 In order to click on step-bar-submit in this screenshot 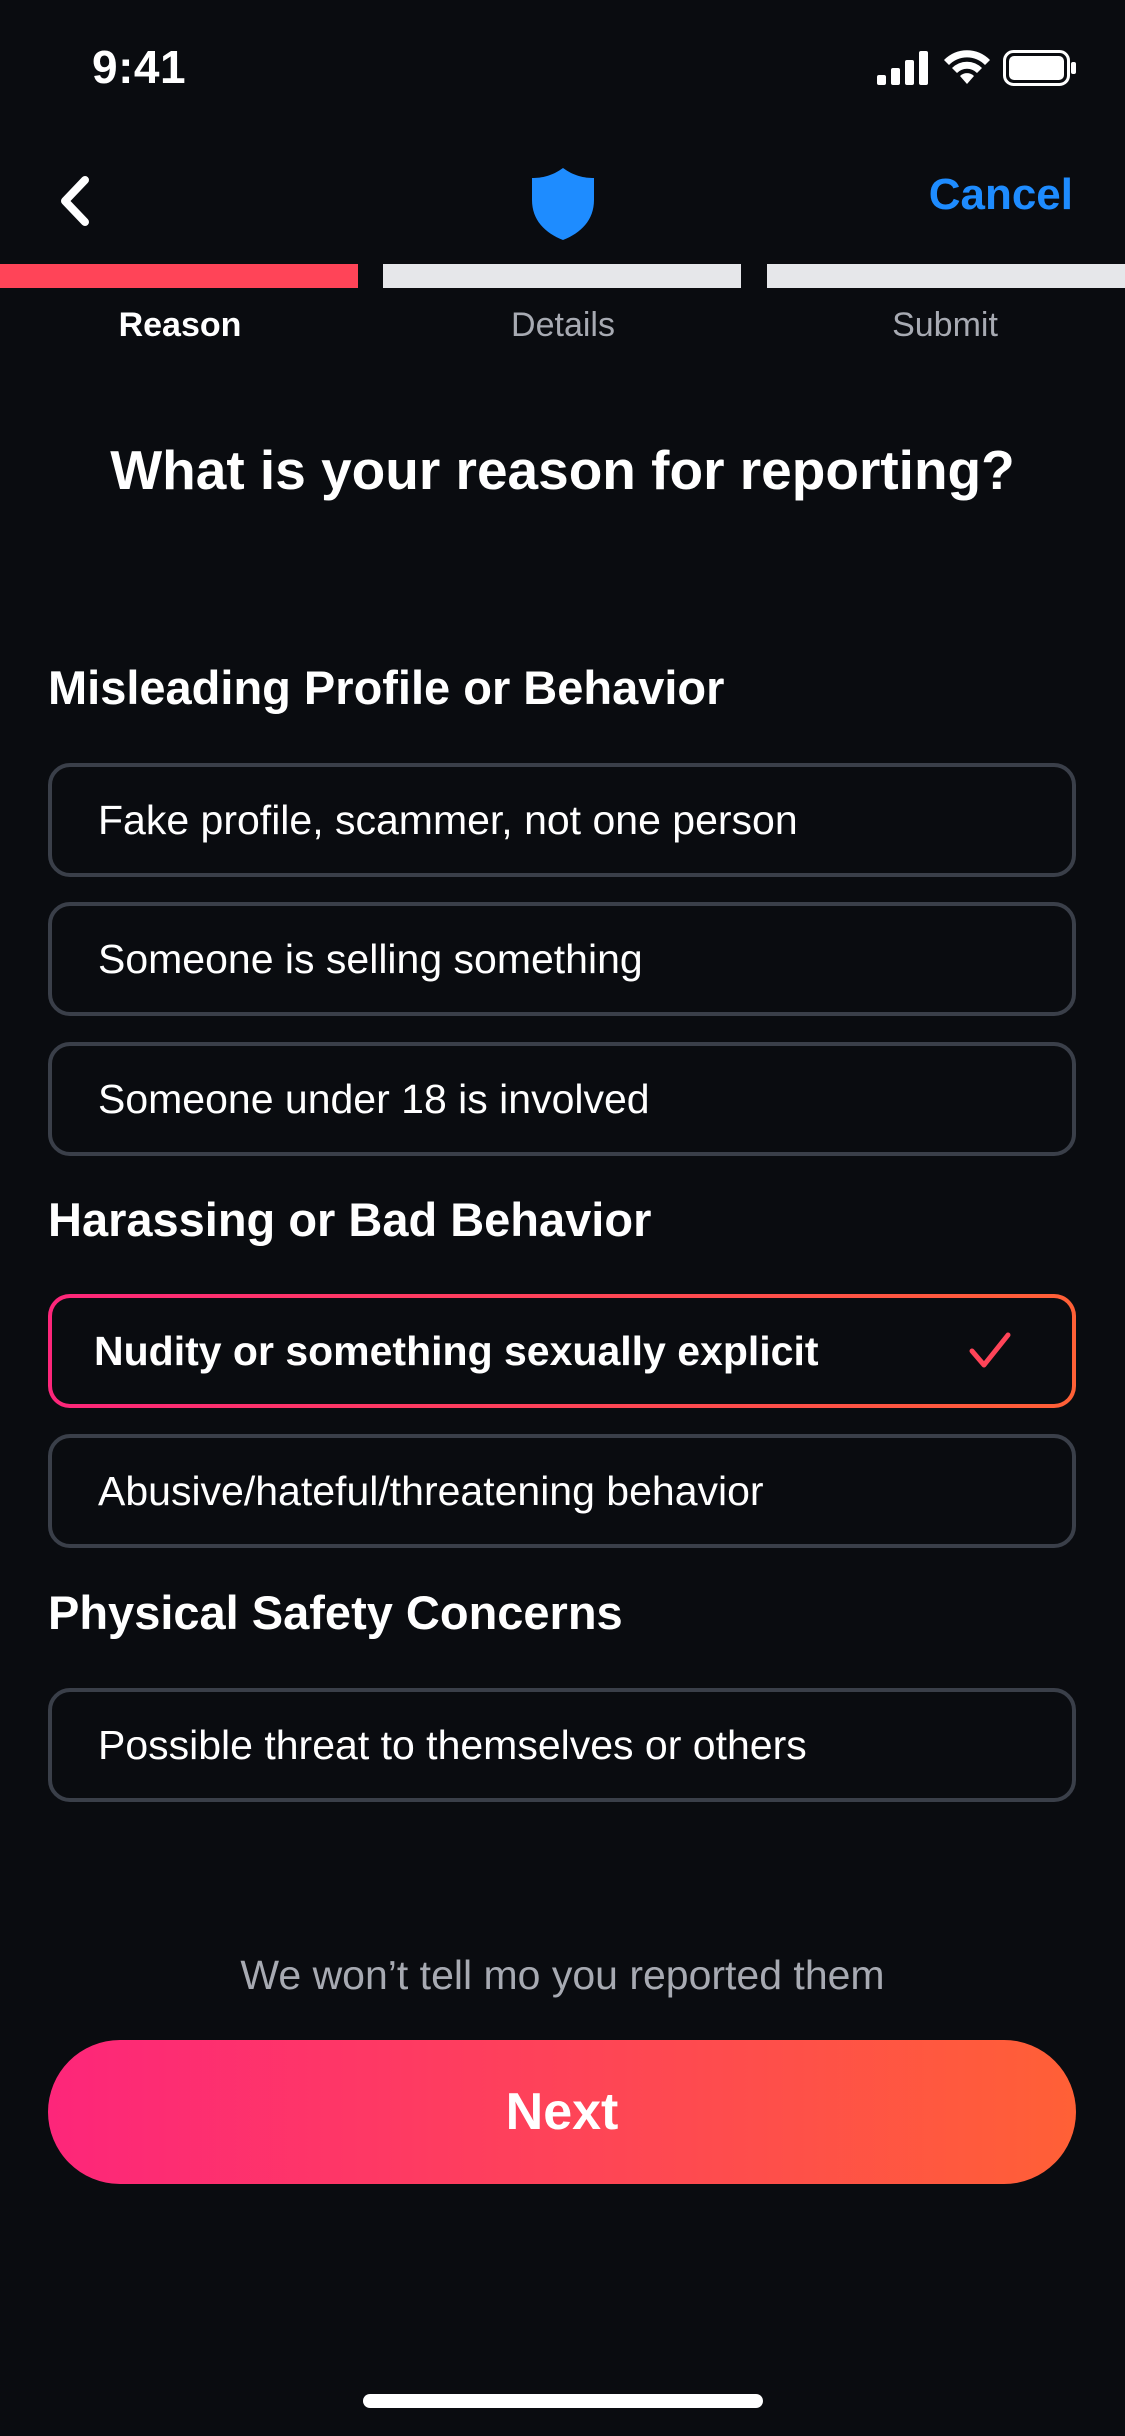, I will do `click(946, 276)`.